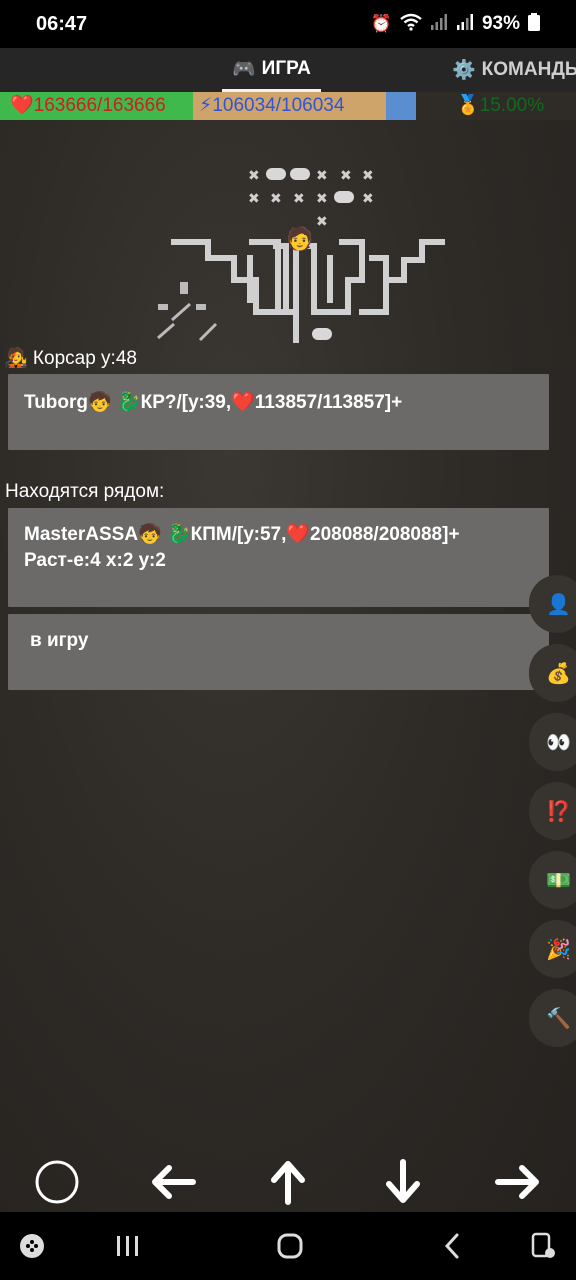 This screenshot has width=576, height=1280. I want to click on recent-apps-icon, so click(128, 1246).